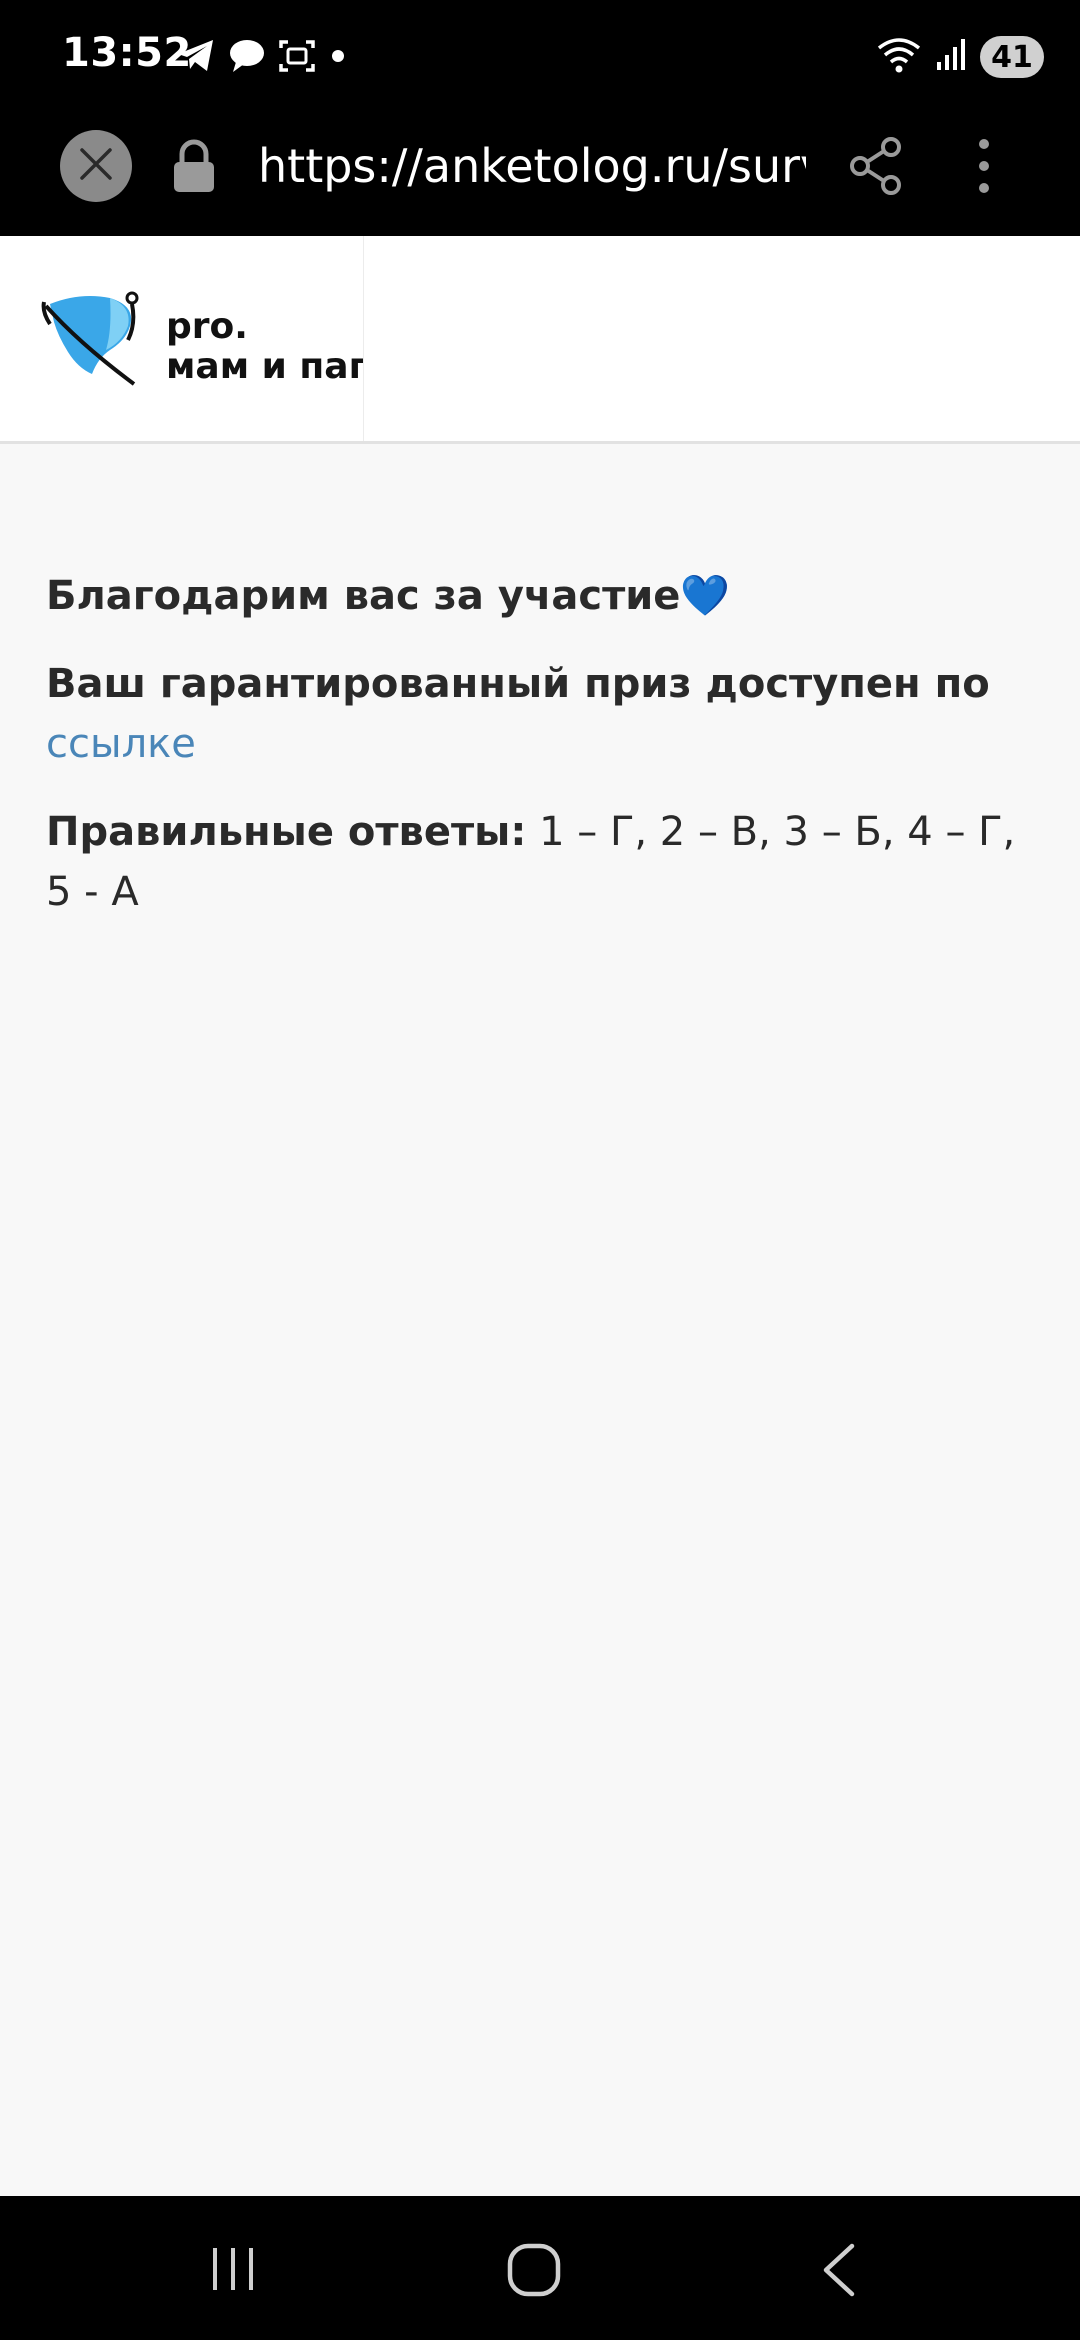  Describe the element at coordinates (127, 53) in the screenshot. I see `status-time: 13:52` at that location.